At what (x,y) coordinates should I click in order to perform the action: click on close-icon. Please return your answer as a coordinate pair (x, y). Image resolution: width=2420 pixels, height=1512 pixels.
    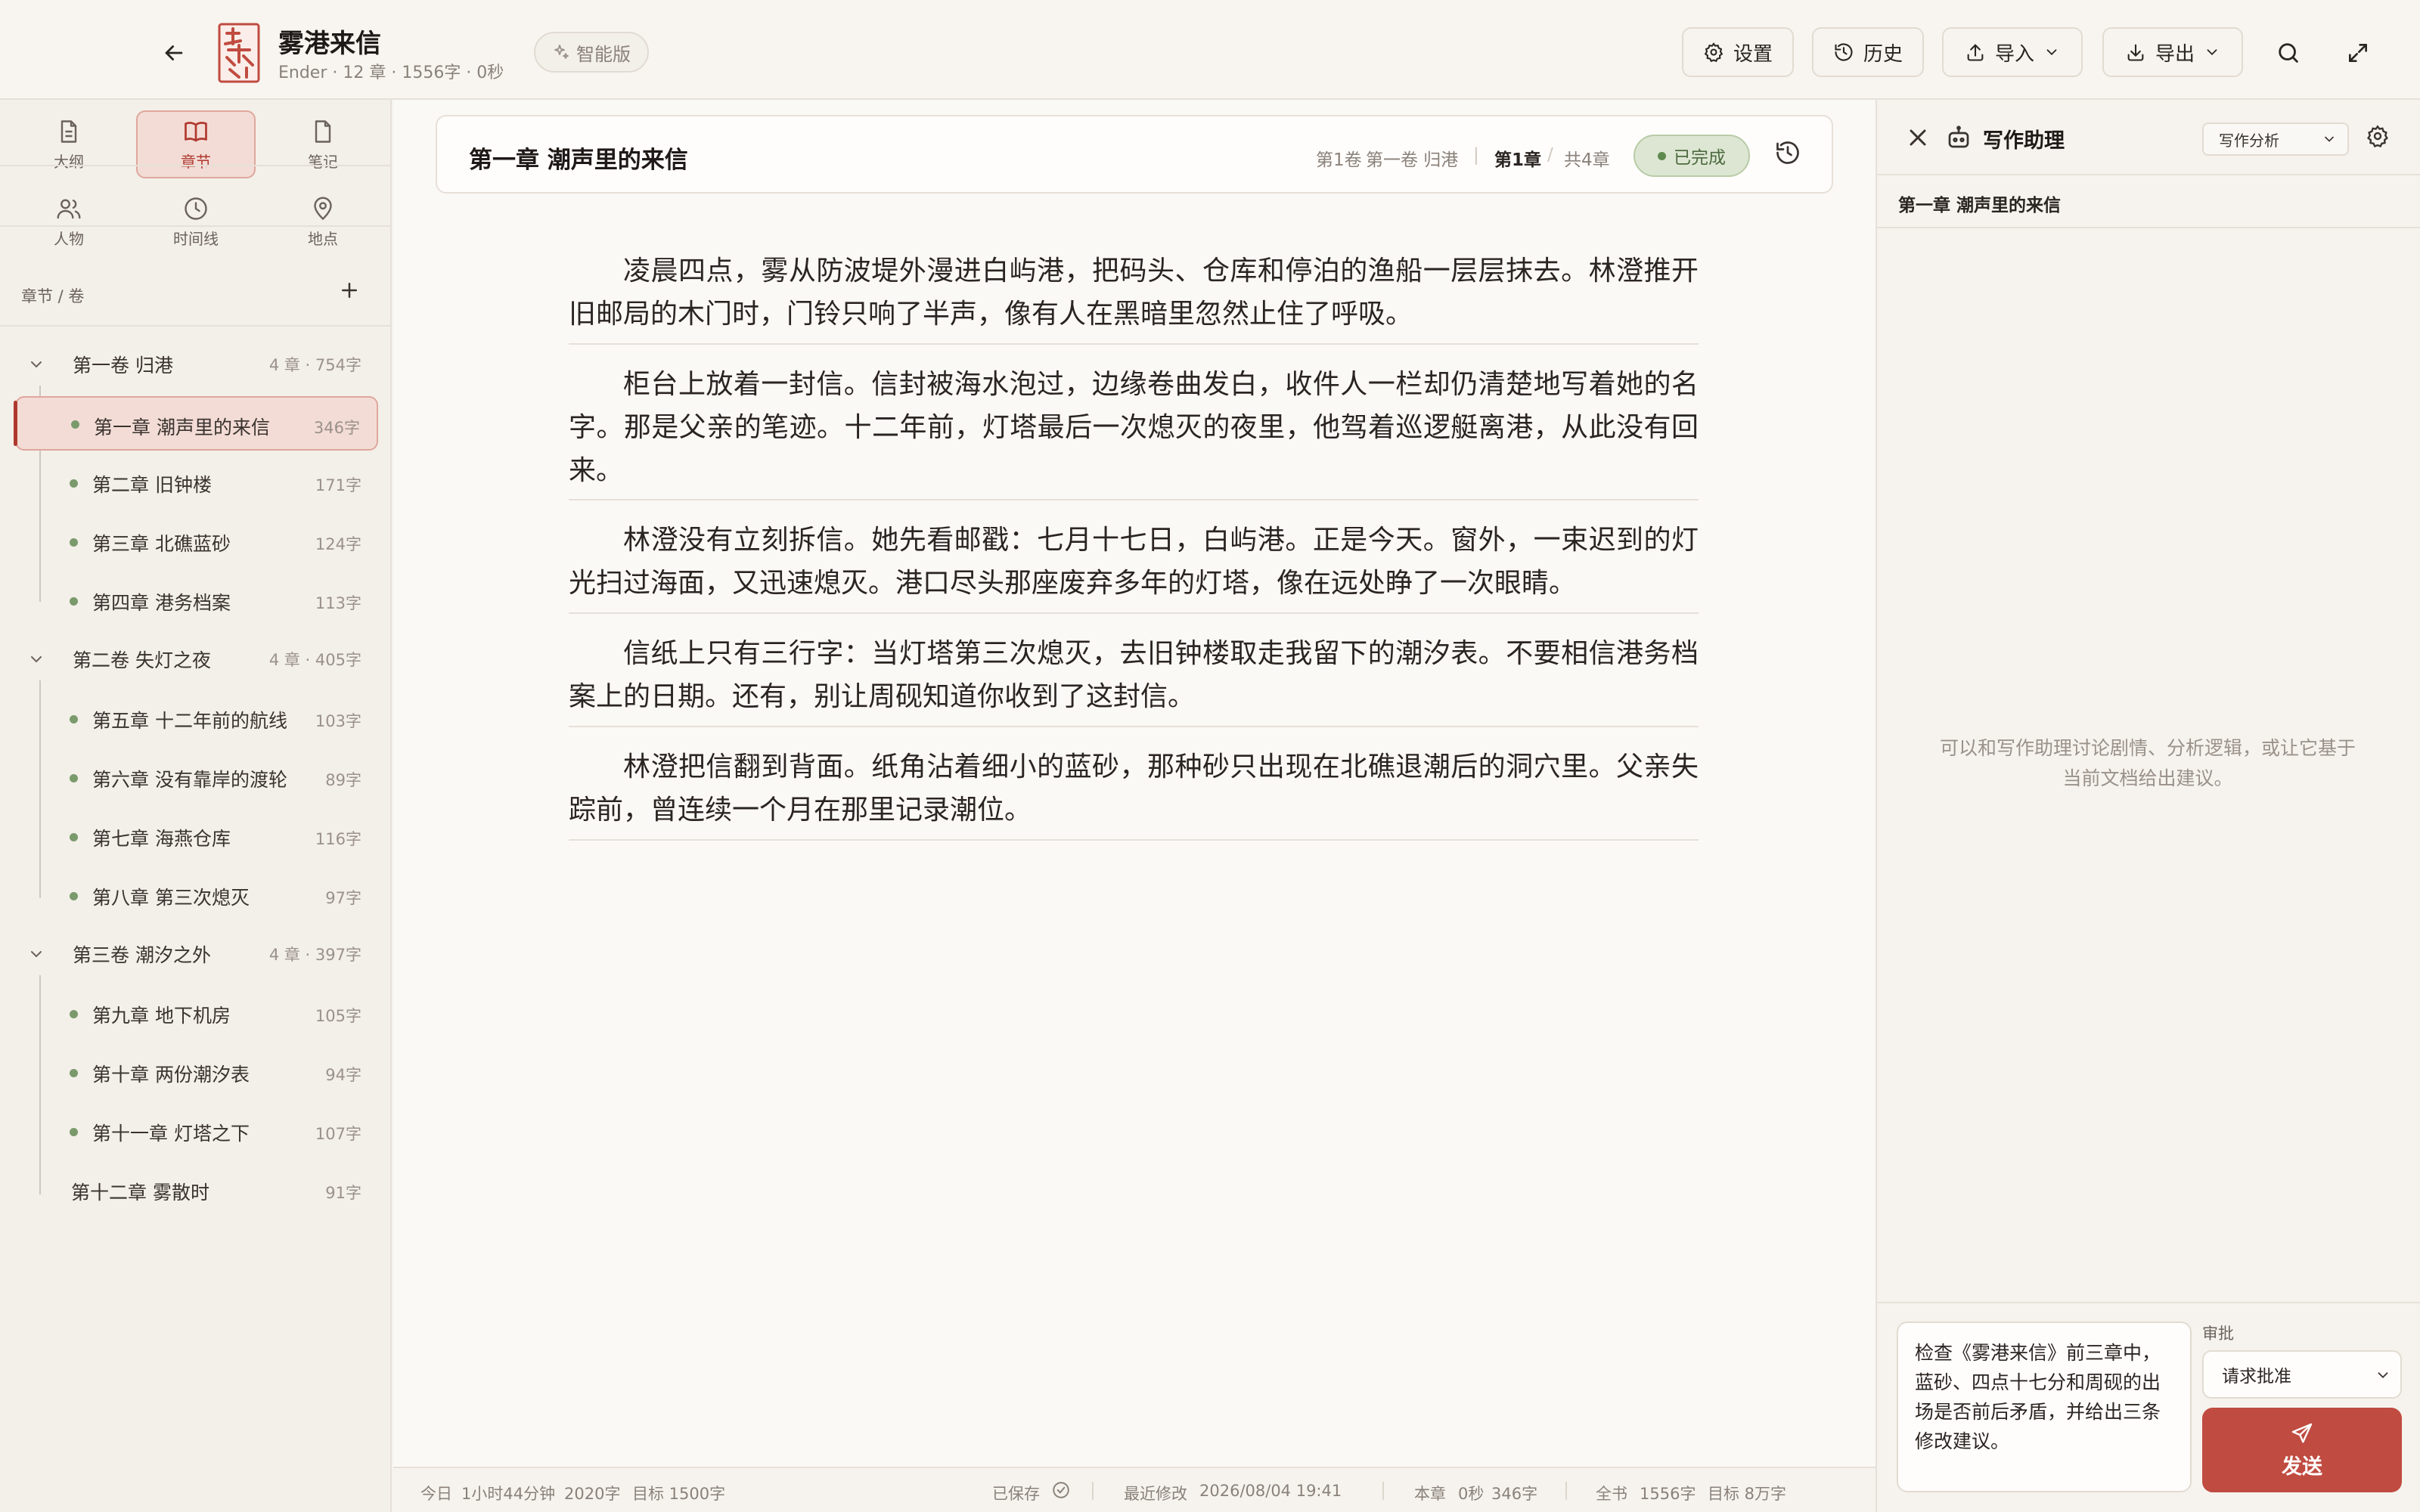
    Looking at the image, I should click on (1918, 137).